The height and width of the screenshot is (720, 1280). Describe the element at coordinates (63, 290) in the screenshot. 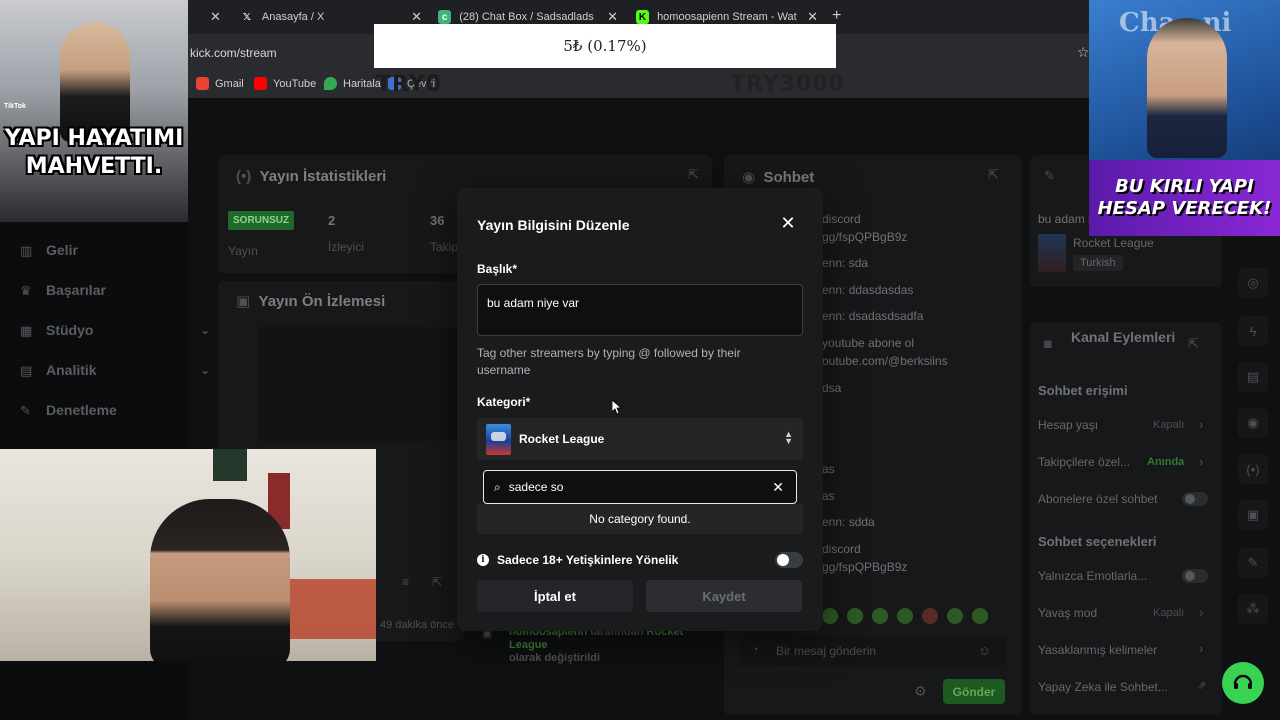

I see `sidebar-item-basarilar: ♛ Başarılar` at that location.